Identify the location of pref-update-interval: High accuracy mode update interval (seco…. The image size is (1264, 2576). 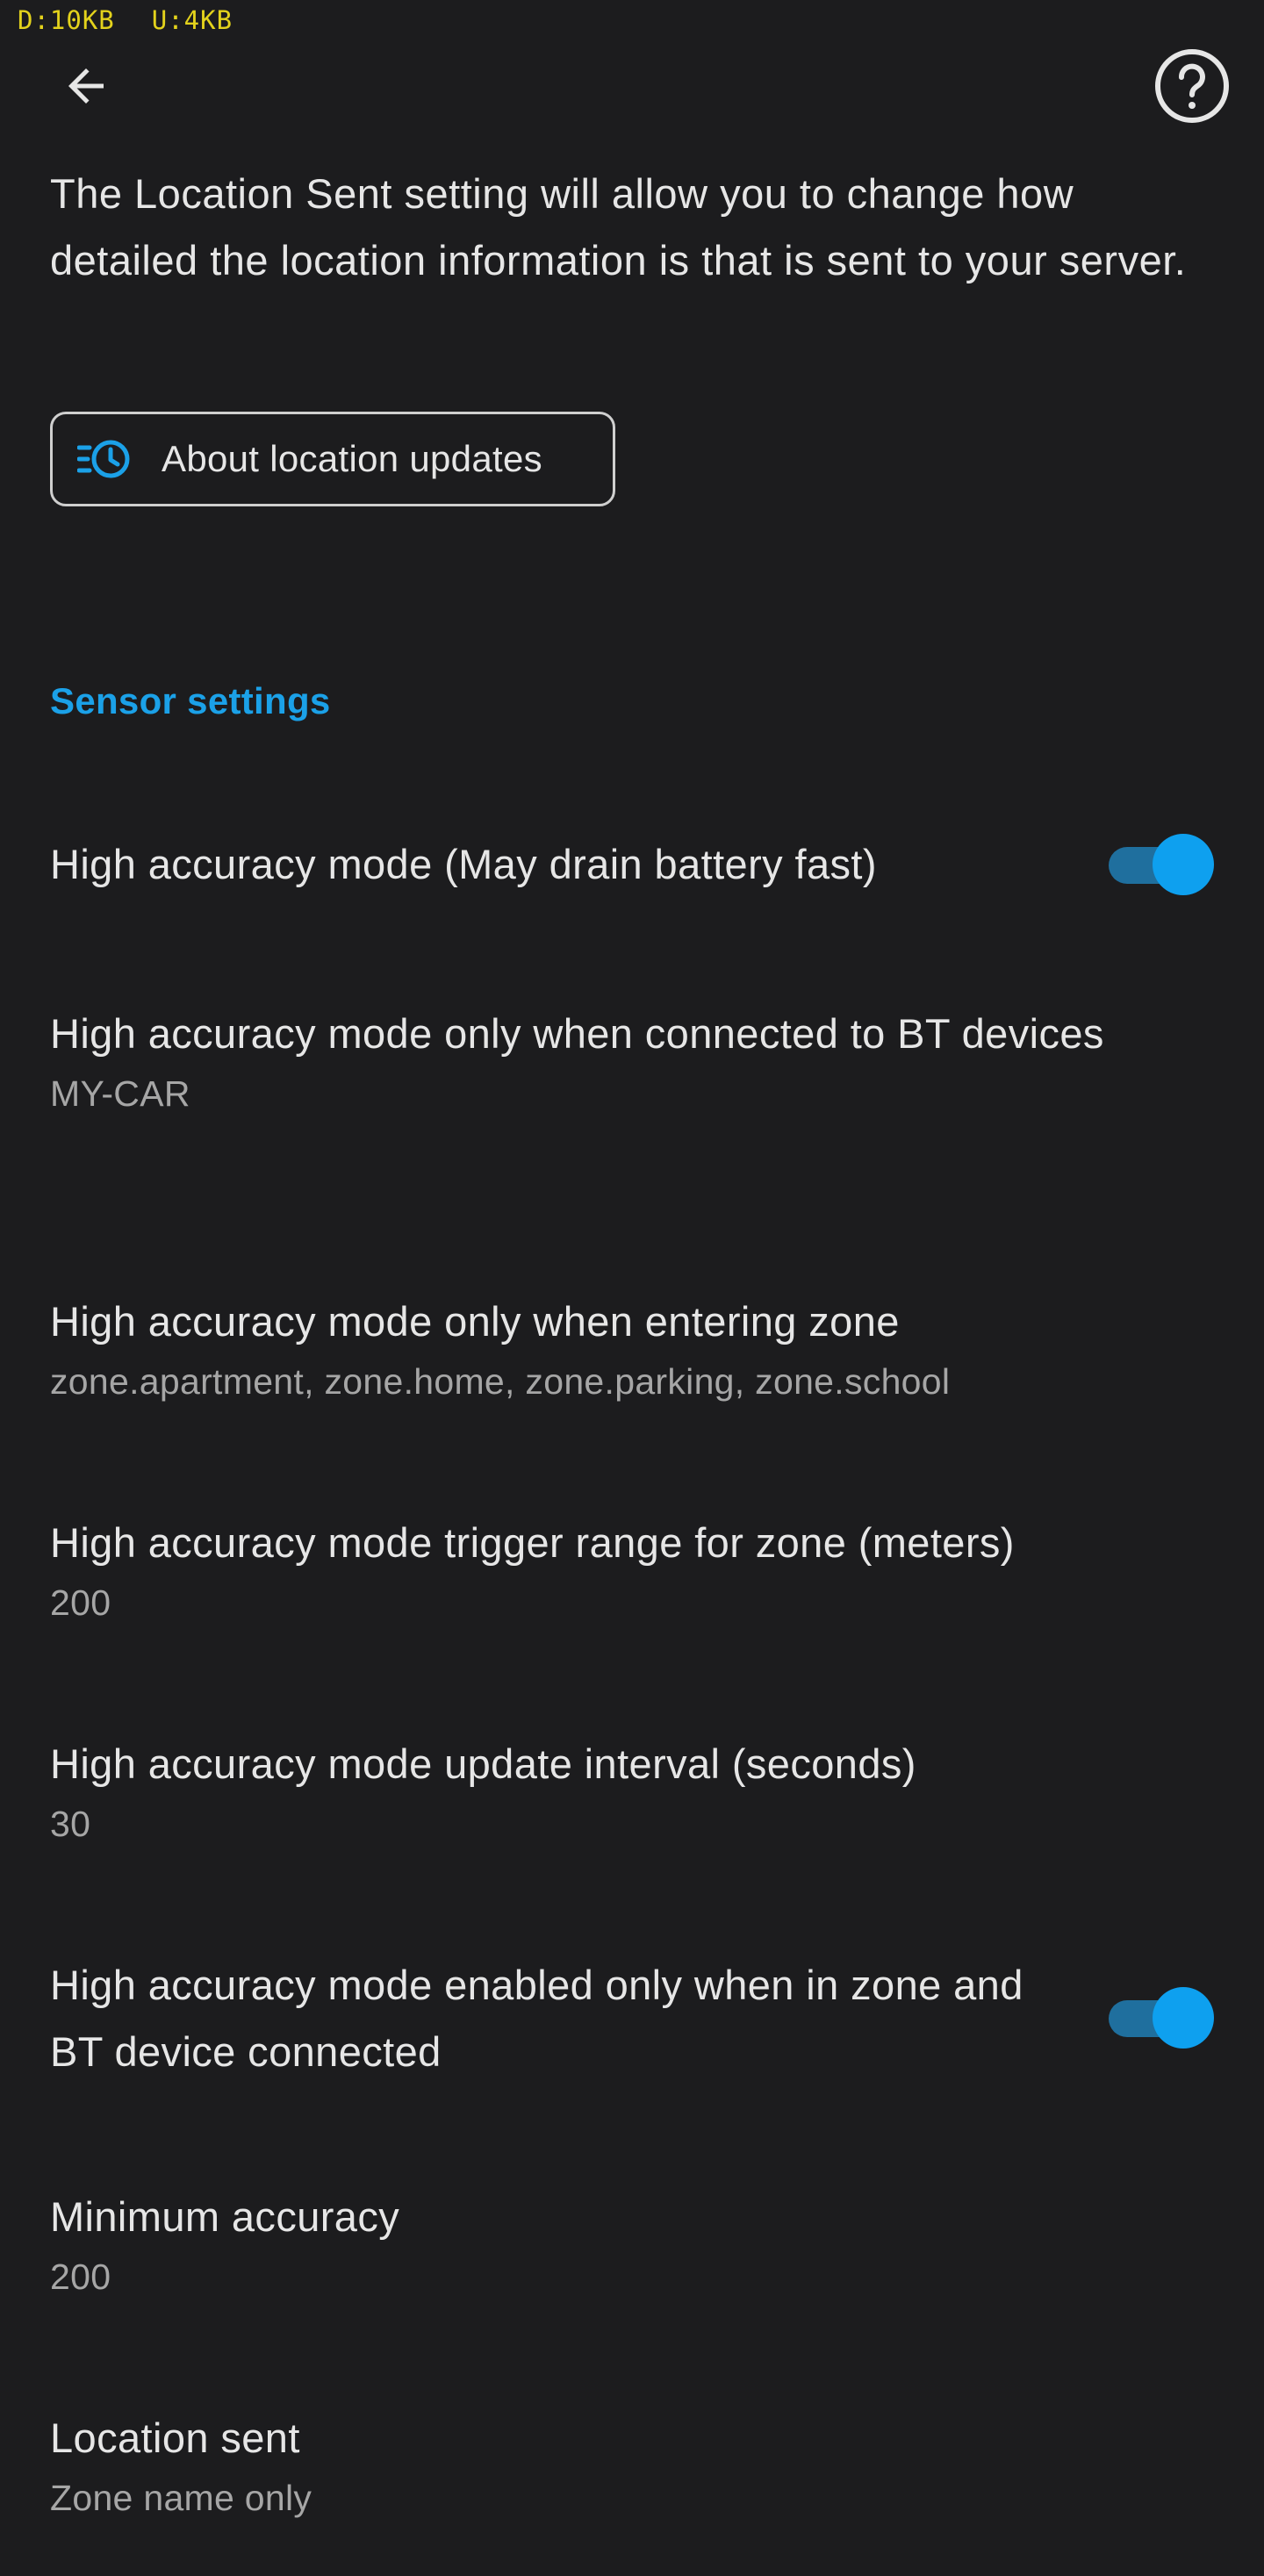
(632, 1790).